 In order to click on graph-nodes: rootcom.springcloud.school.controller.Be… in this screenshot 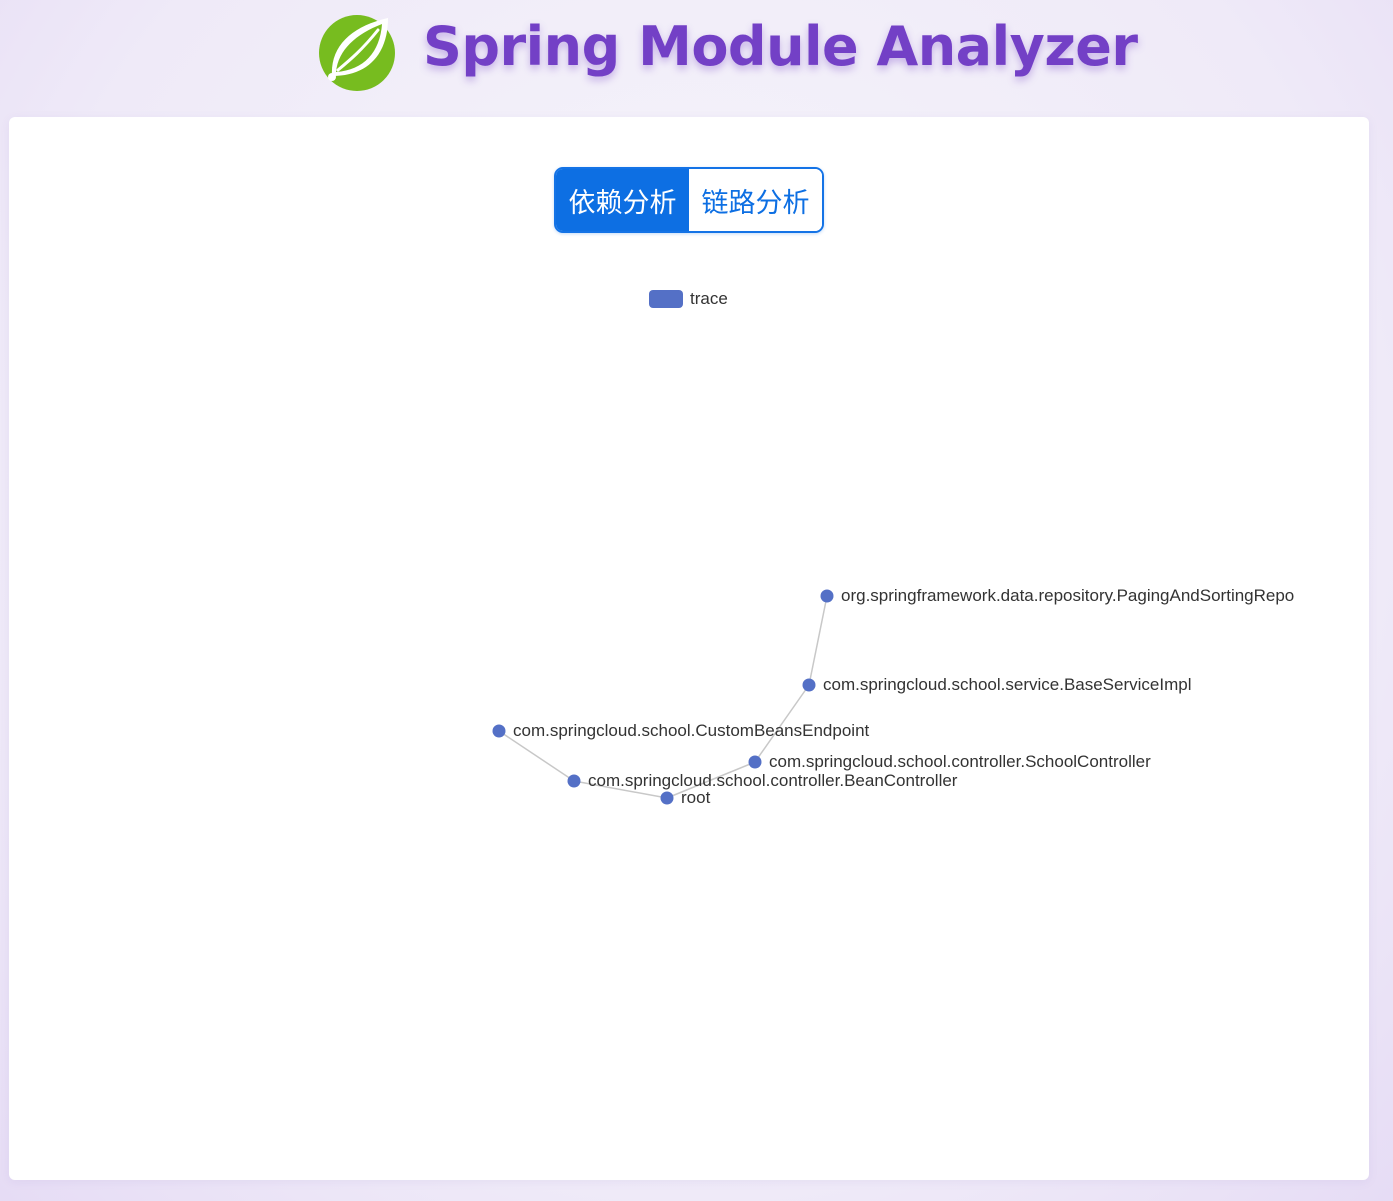, I will do `click(893, 696)`.